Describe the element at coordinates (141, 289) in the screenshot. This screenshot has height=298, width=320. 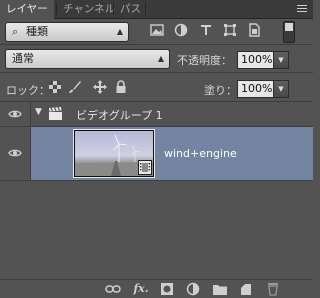
I see `fx-icon: fx.` at that location.